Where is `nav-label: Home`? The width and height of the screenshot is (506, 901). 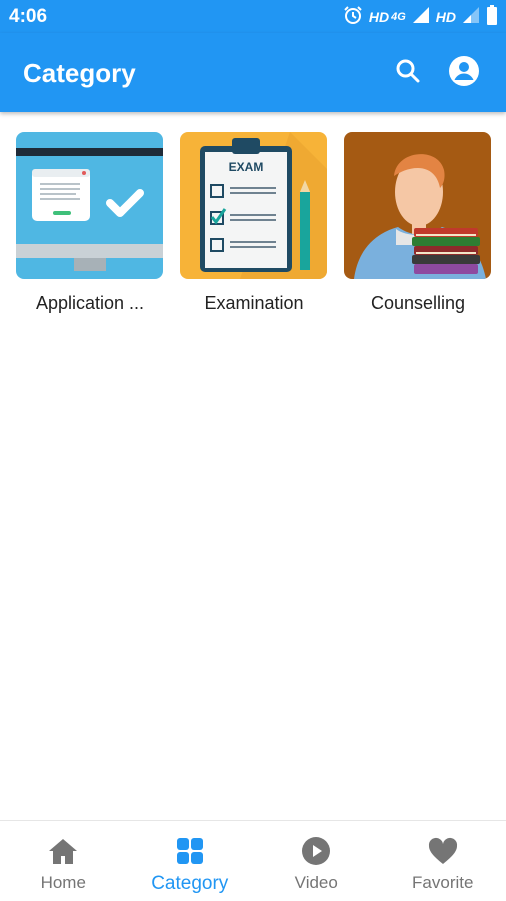 nav-label: Home is located at coordinates (63, 883).